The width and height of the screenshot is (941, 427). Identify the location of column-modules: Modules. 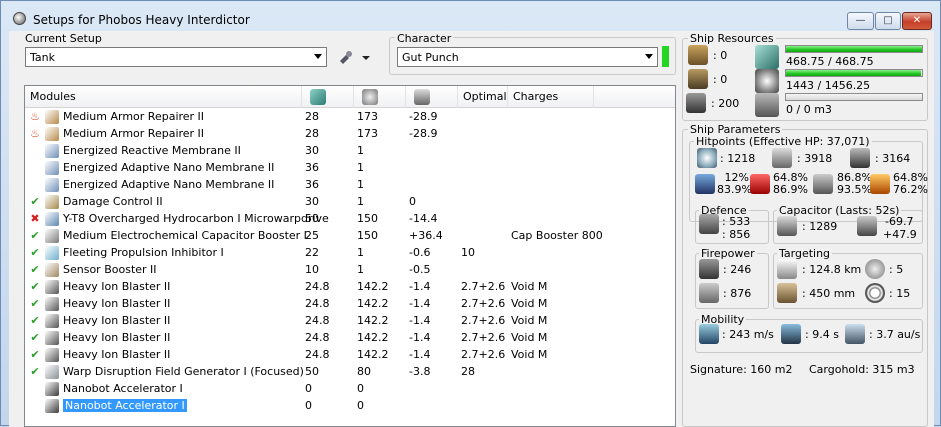
(163, 97).